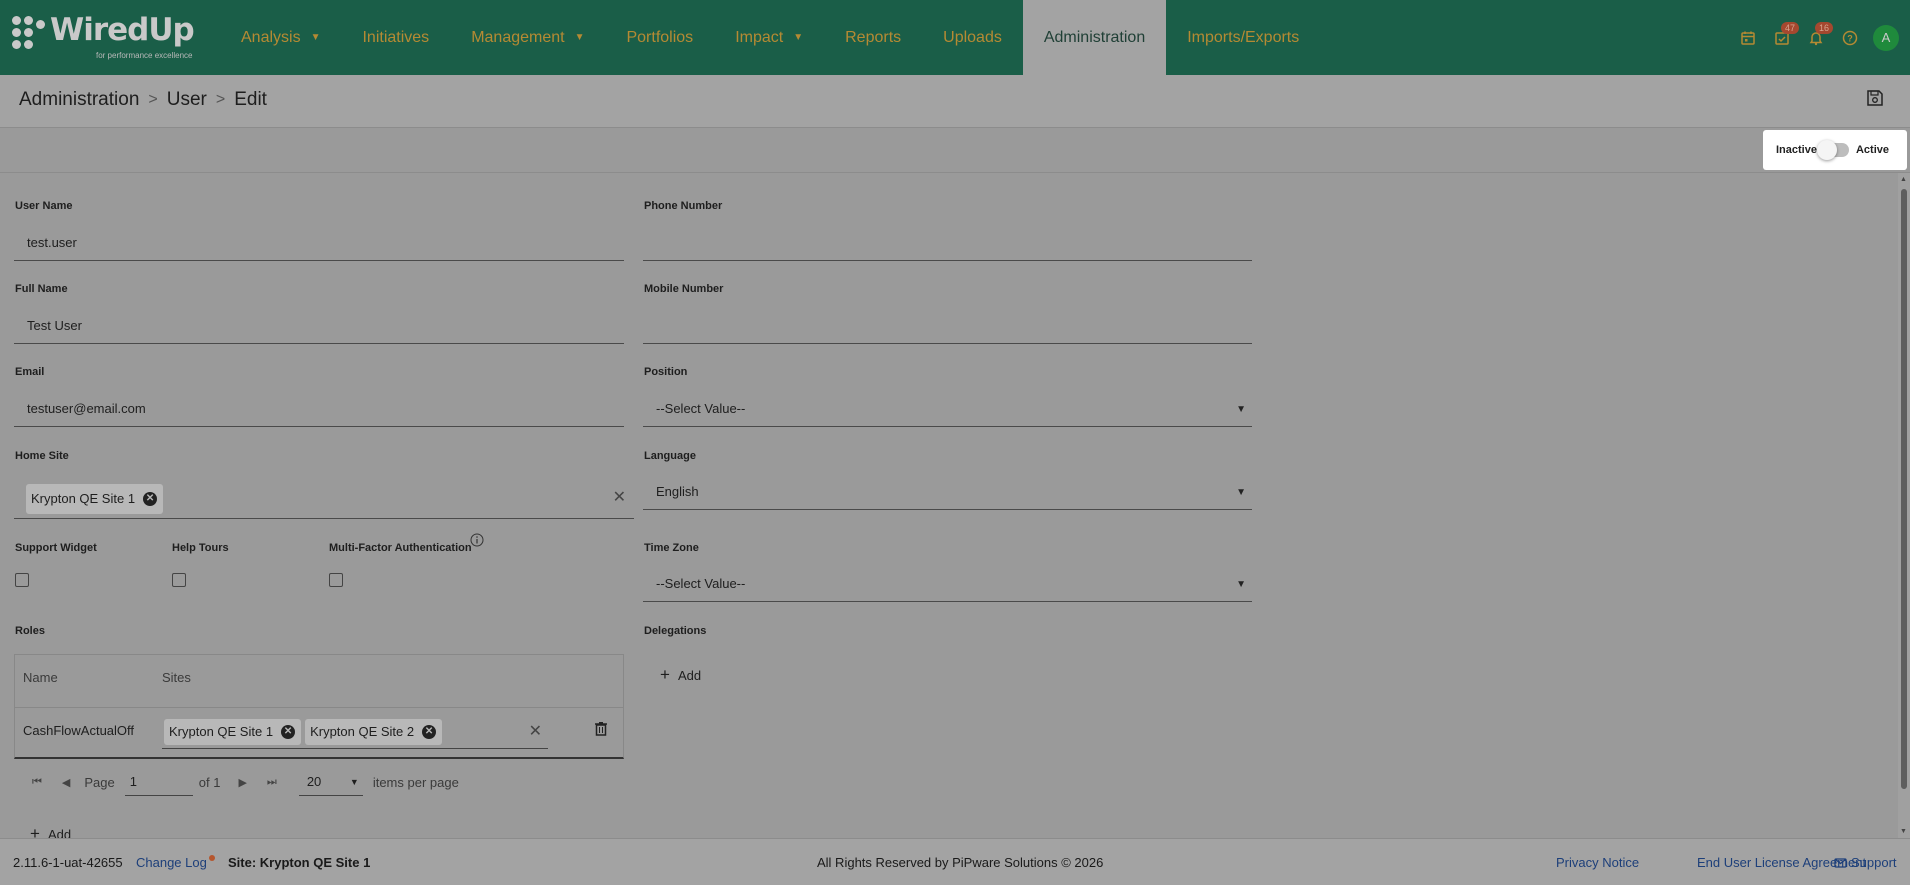  Describe the element at coordinates (250, 99) in the screenshot. I see `breadcrumb-edit: Edit` at that location.